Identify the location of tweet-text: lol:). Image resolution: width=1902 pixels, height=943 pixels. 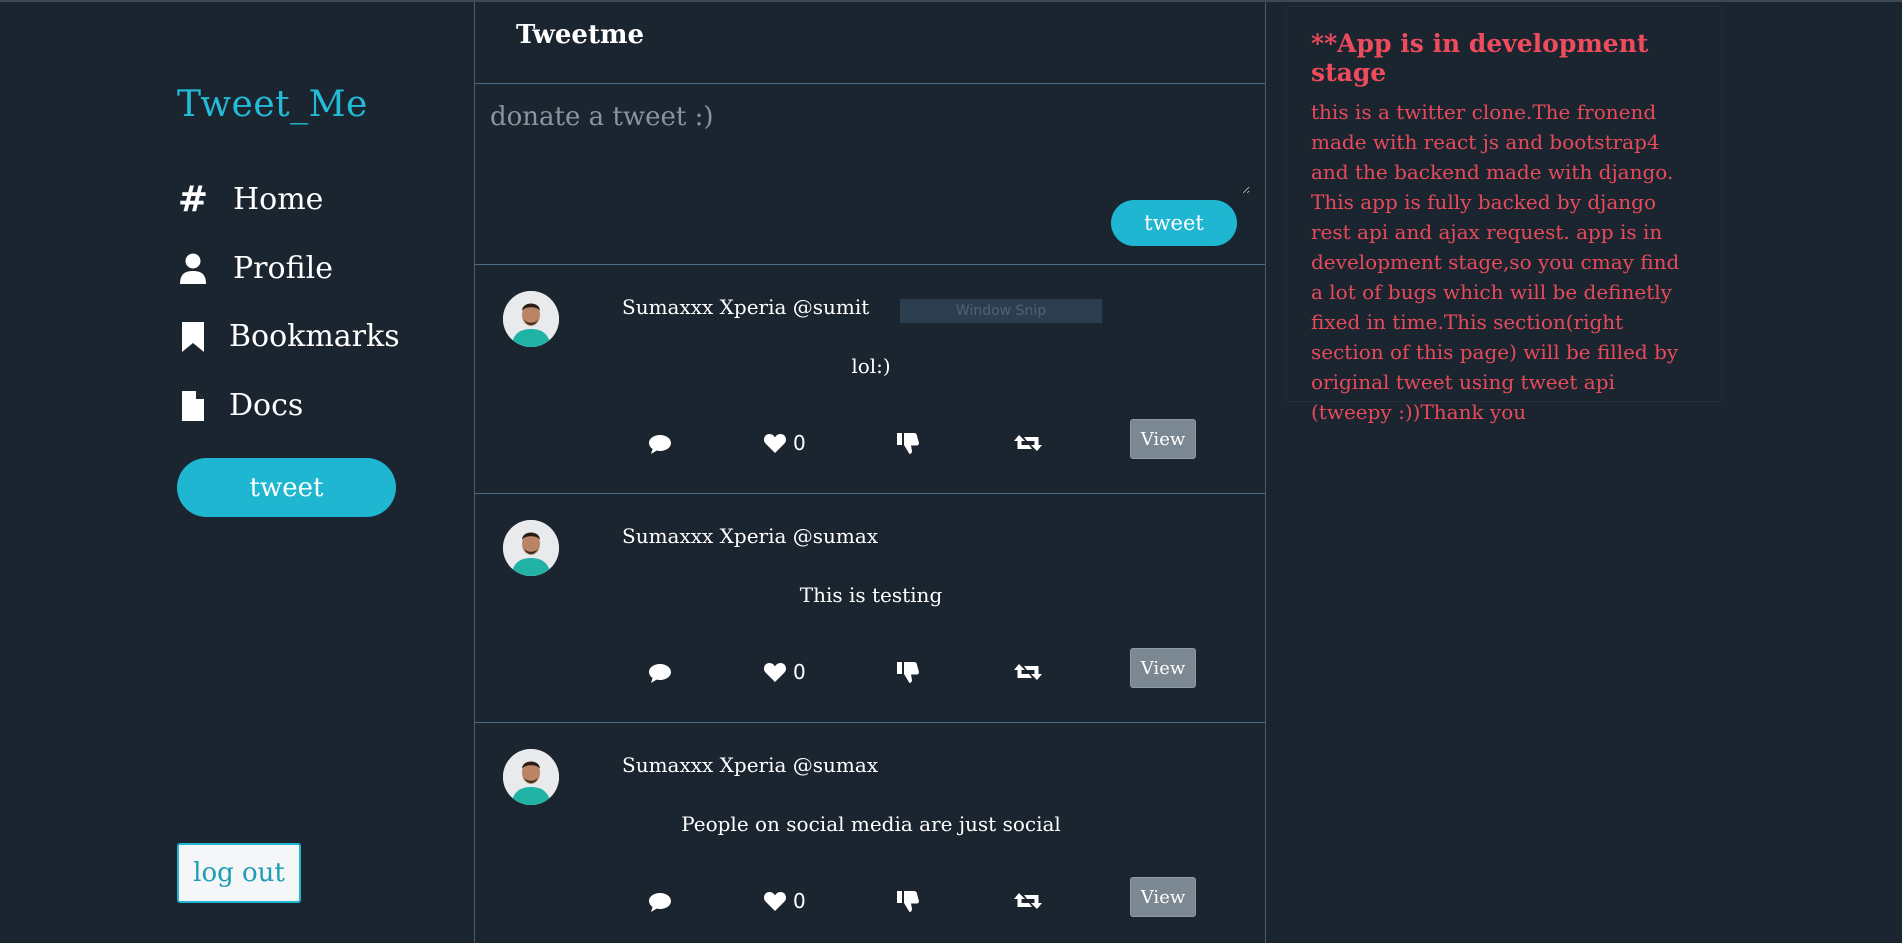
(871, 366).